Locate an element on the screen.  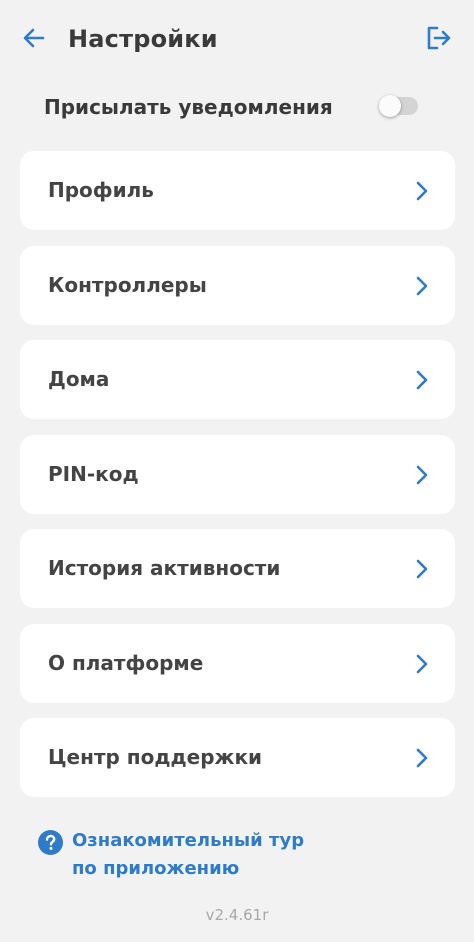
menu-item-about-platform: О платформе is located at coordinates (237, 663).